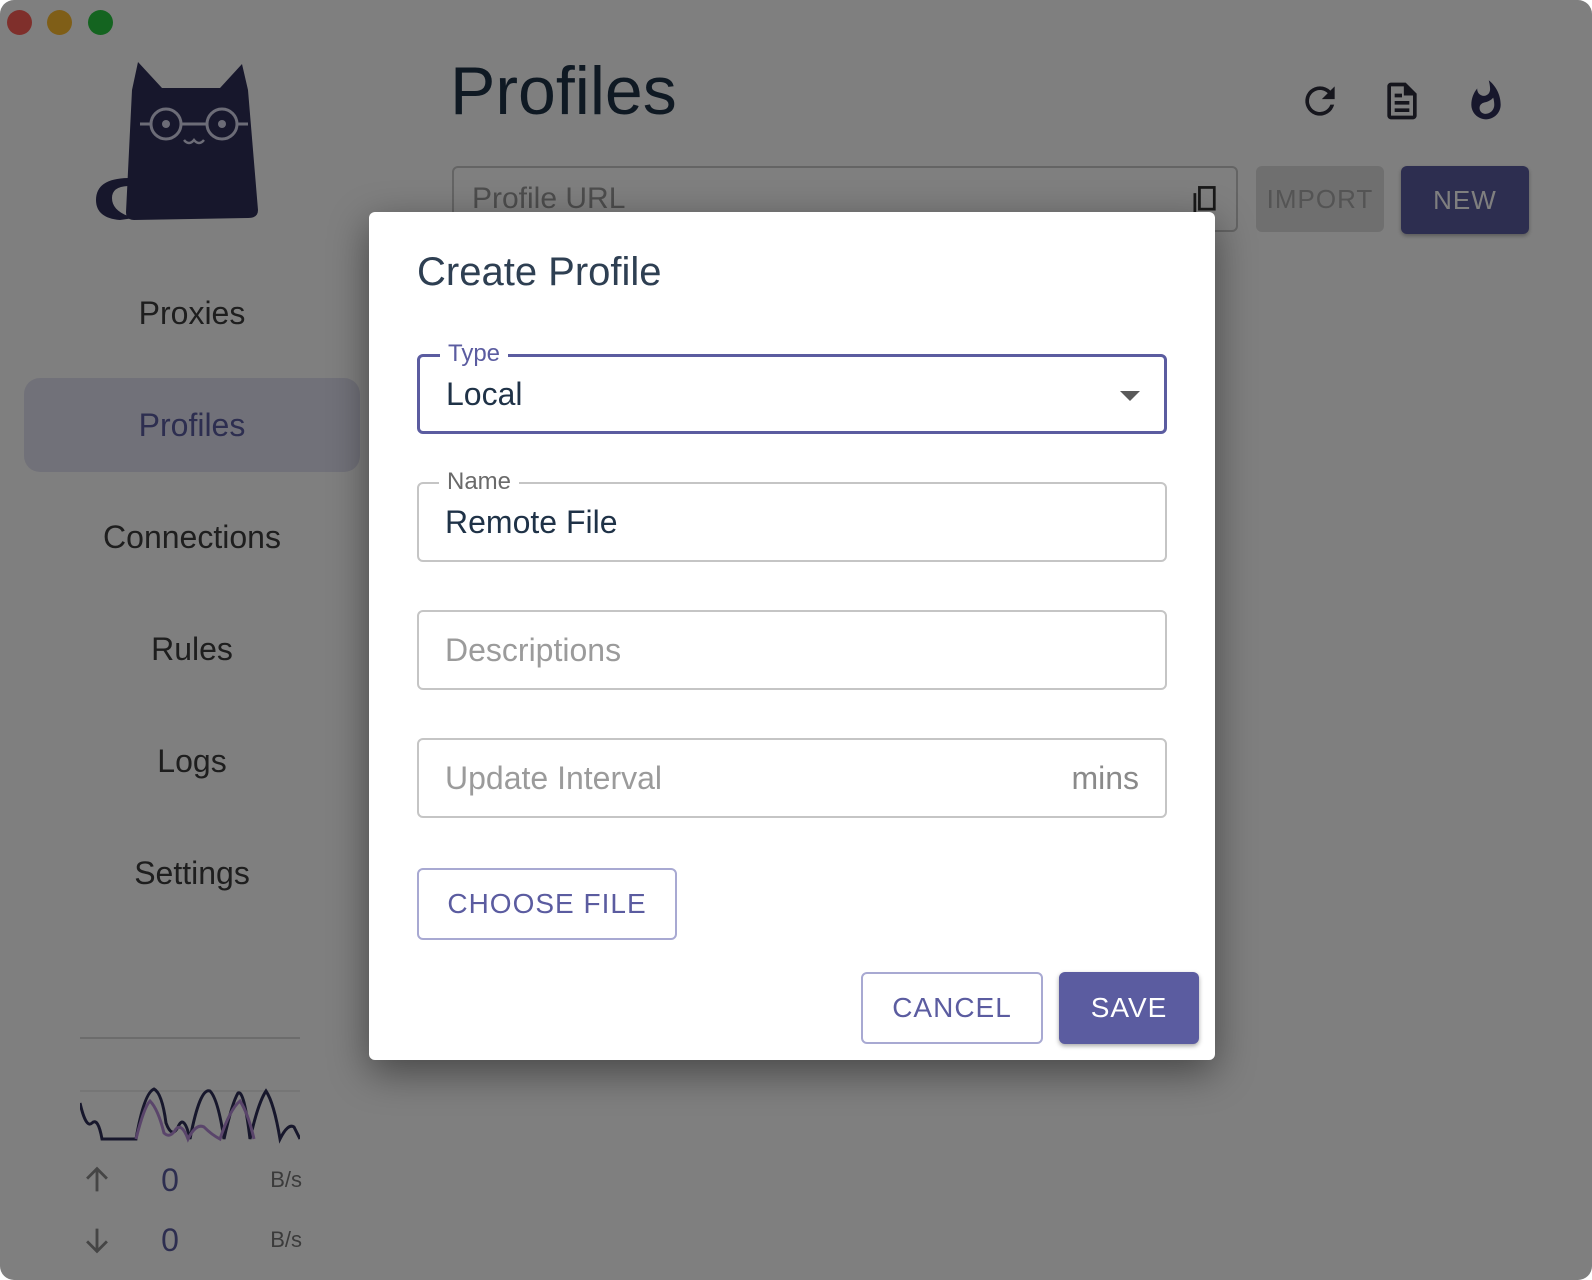  I want to click on name-value: Remote File, so click(531, 521).